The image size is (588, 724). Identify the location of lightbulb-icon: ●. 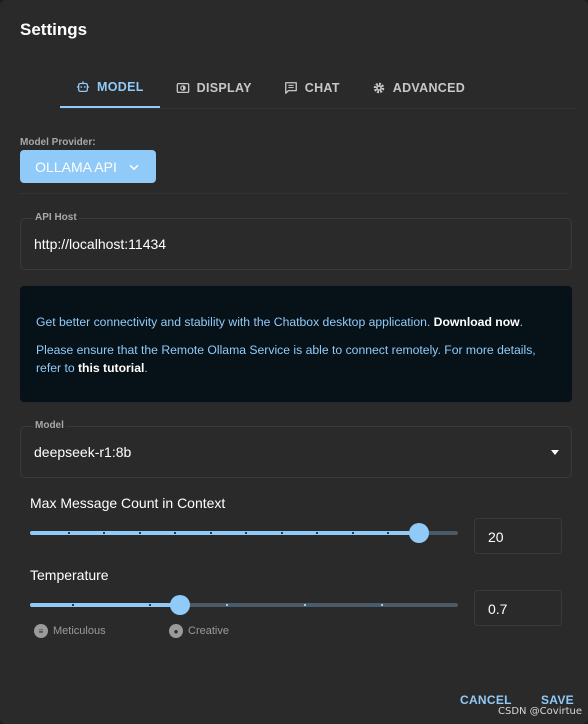
(176, 631).